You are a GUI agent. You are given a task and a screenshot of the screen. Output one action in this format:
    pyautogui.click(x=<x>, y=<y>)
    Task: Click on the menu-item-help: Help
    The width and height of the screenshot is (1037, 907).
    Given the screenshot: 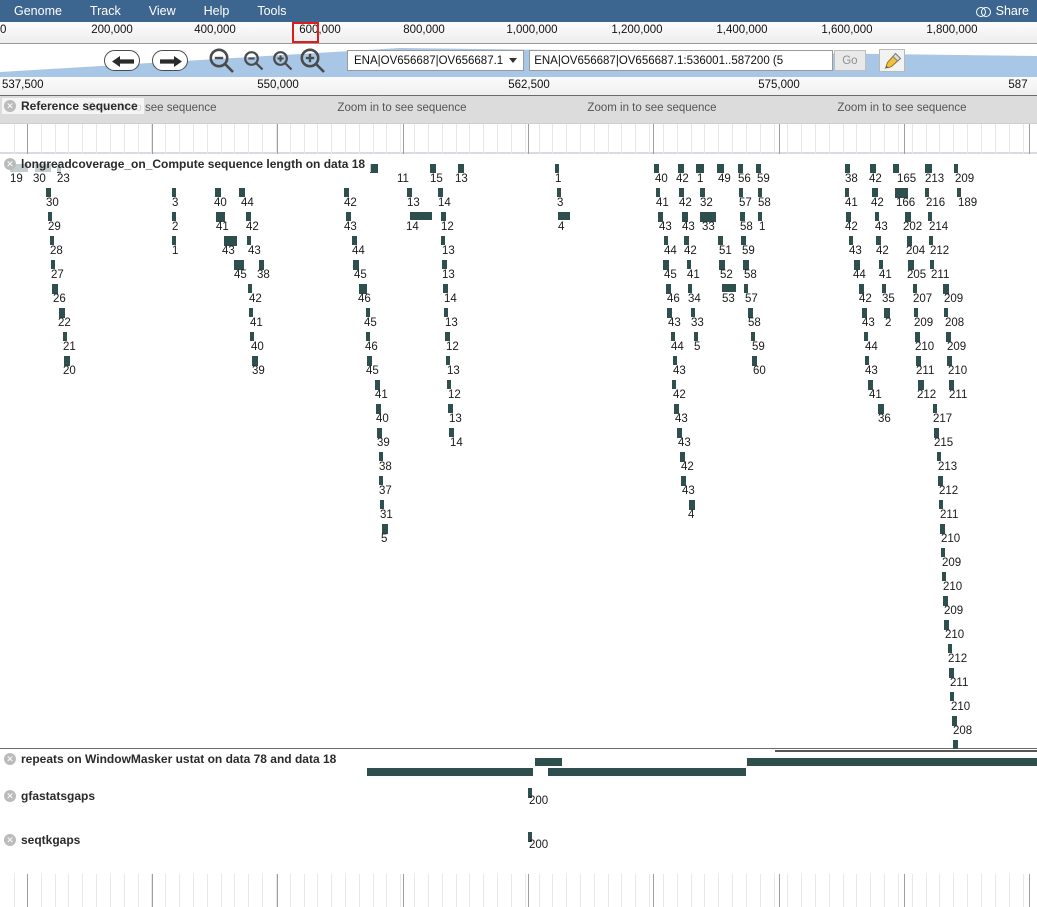 What is the action you would take?
    pyautogui.click(x=217, y=11)
    